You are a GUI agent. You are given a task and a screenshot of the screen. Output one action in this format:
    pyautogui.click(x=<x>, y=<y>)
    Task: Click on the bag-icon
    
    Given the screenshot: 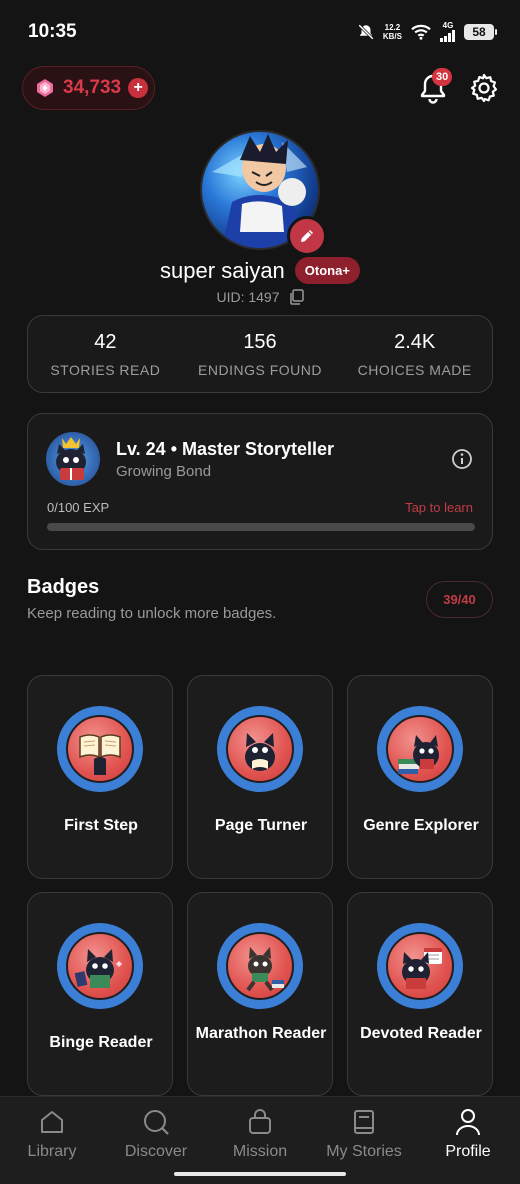 What is the action you would take?
    pyautogui.click(x=260, y=1121)
    